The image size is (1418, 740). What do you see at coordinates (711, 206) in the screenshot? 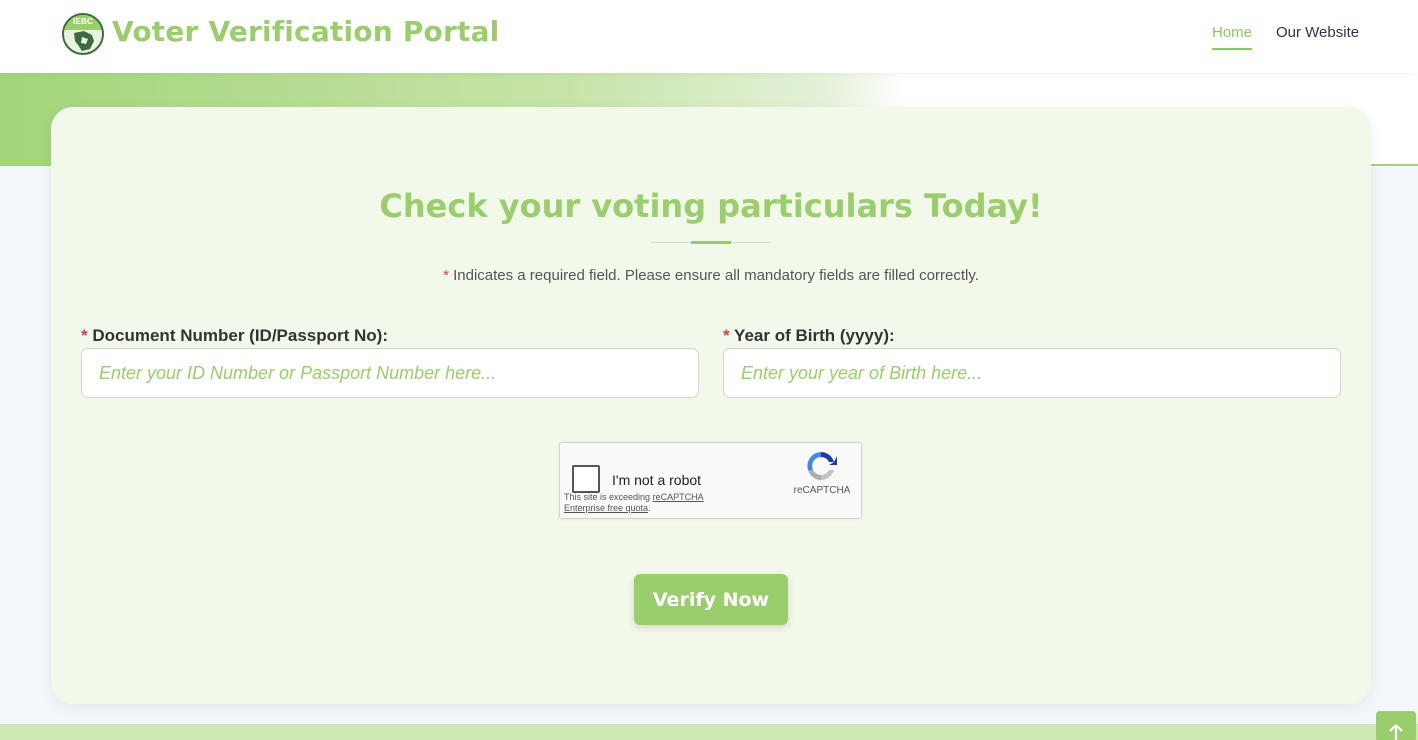
I see `form-title: Check your voting particulars Today!` at bounding box center [711, 206].